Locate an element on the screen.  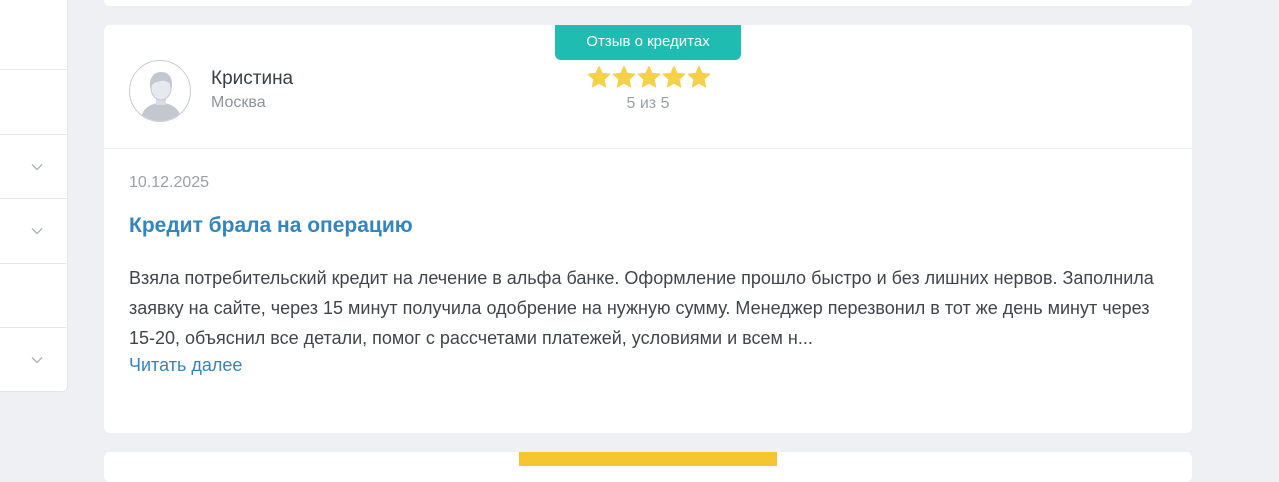
filter-sidebar is located at coordinates (34, 196).